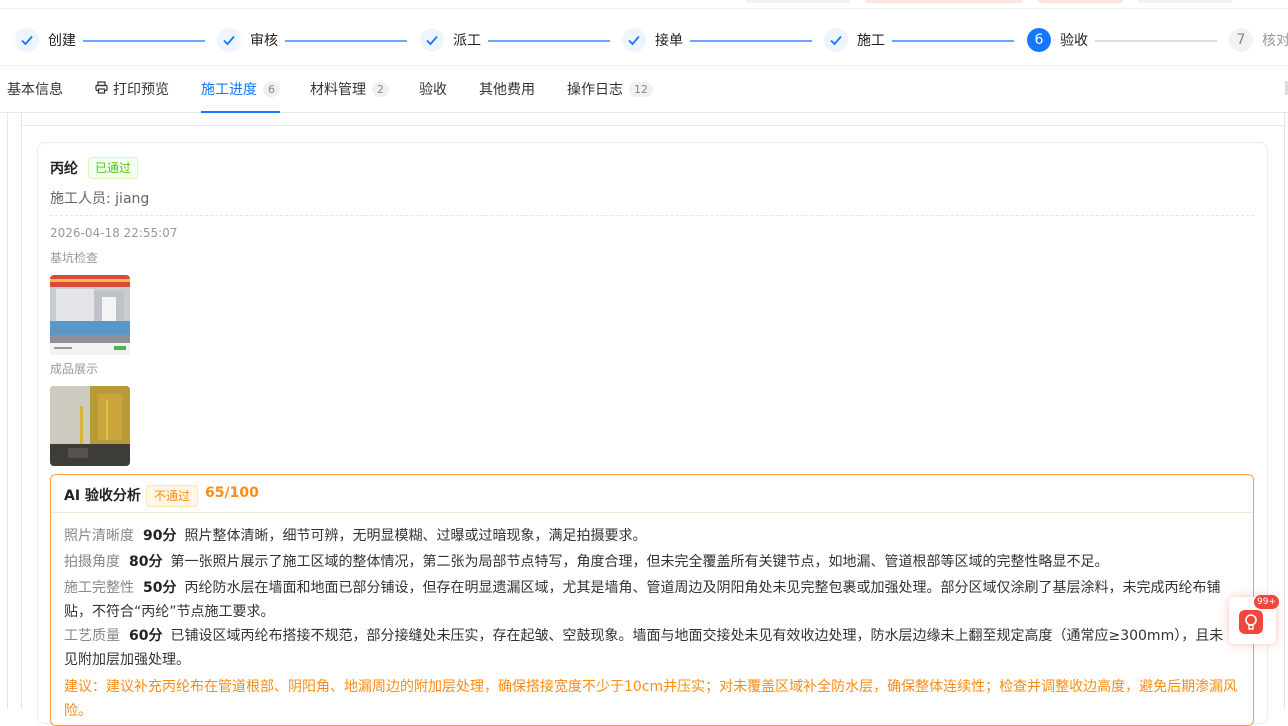  I want to click on step-verify: 7 核对, so click(1258, 40).